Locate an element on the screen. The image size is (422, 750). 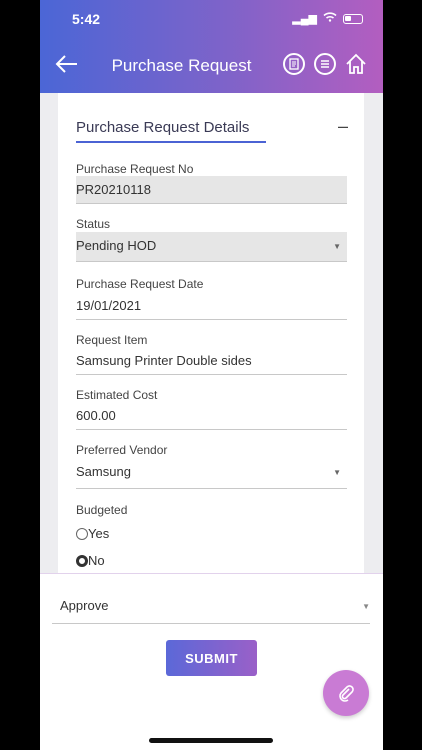
estimated-cost-label: Estimated Cost is located at coordinates (117, 395).